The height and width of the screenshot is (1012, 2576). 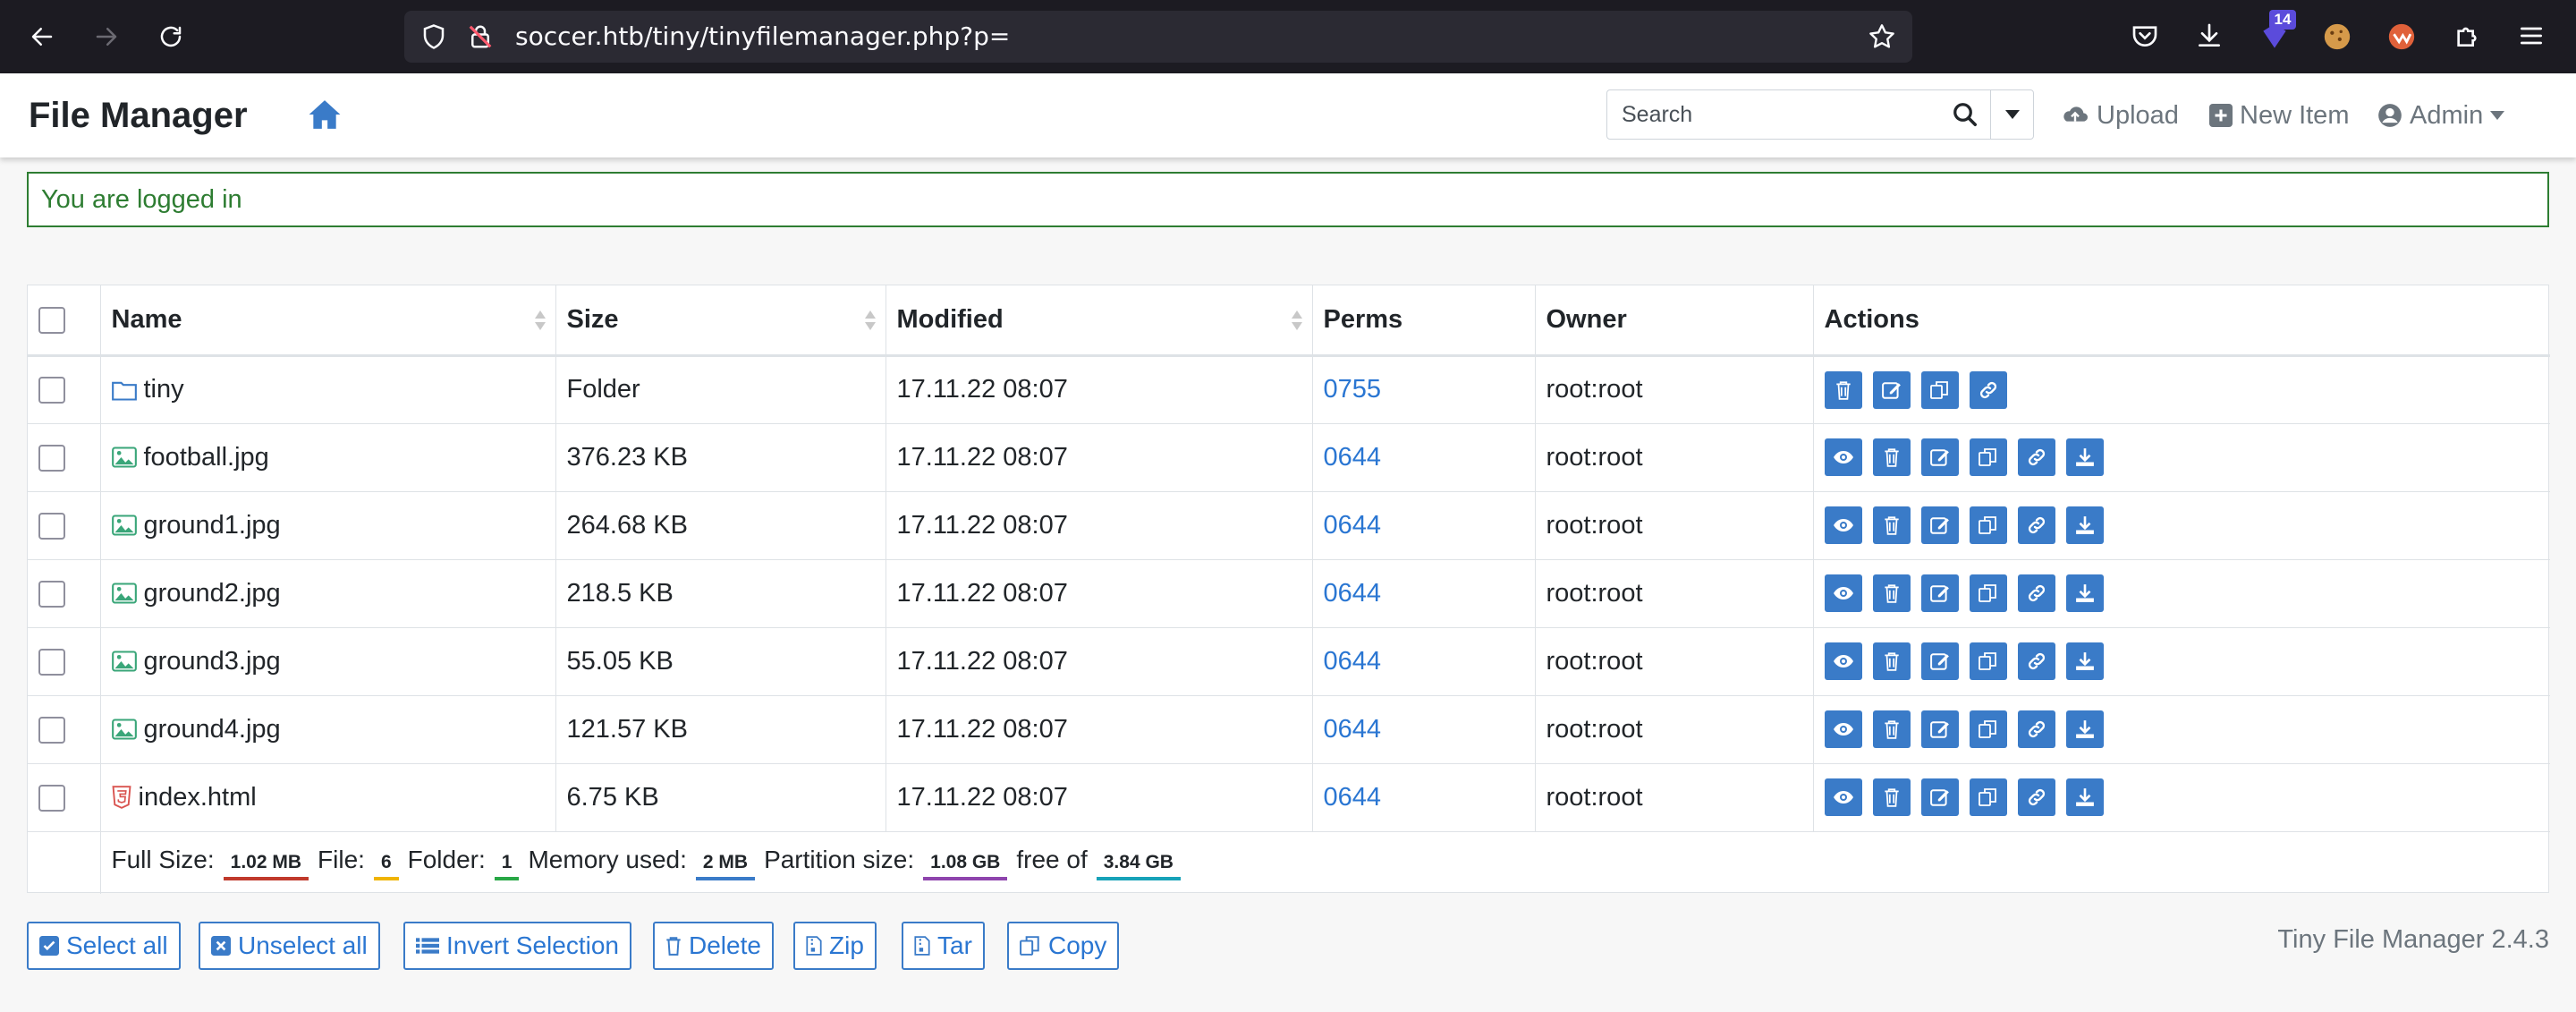 I want to click on pocket-icon, so click(x=2145, y=35).